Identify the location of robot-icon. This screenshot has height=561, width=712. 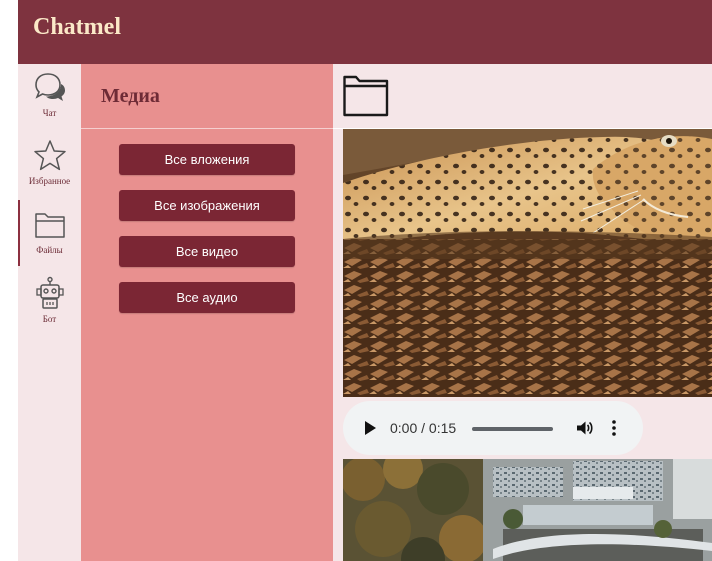
(49, 292).